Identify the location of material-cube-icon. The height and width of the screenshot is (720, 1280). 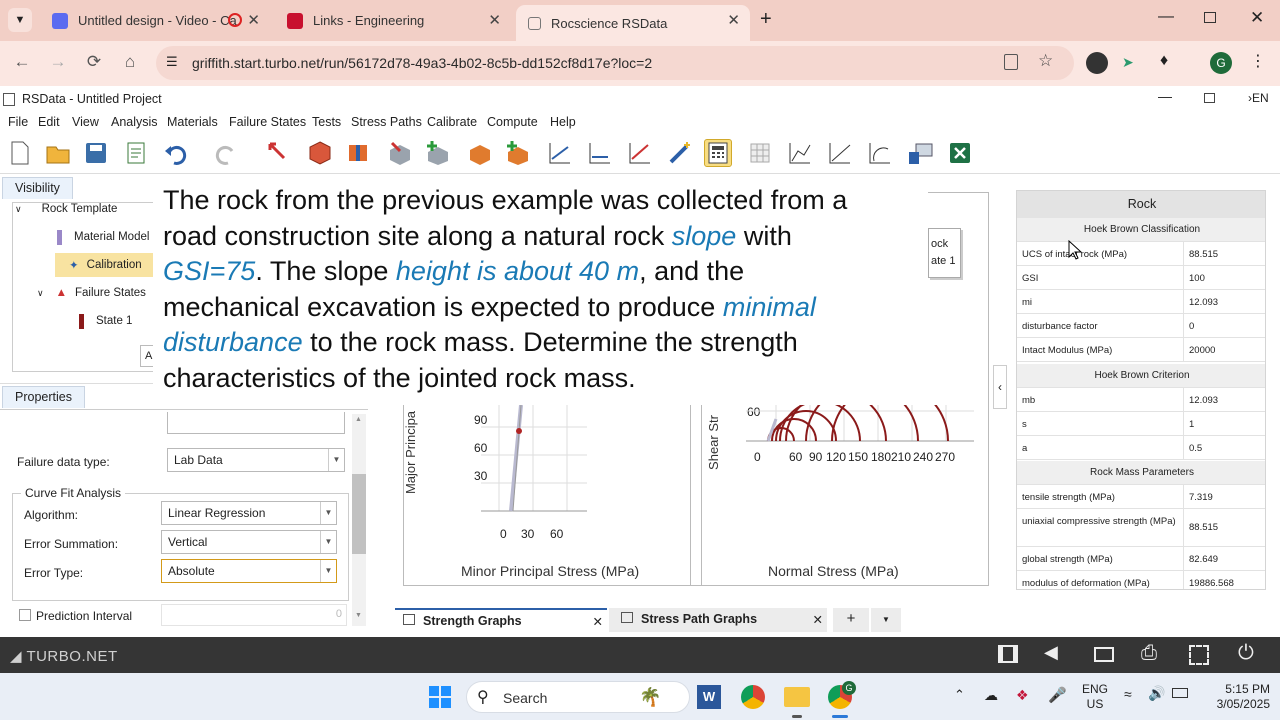
(320, 153).